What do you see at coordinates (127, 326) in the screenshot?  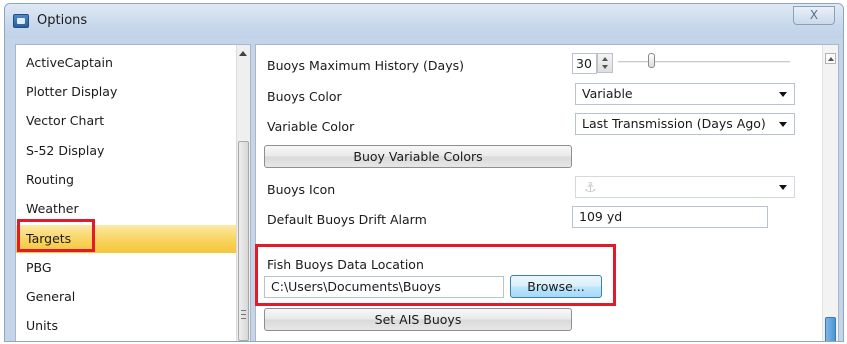 I see `nav-item-units: Units` at bounding box center [127, 326].